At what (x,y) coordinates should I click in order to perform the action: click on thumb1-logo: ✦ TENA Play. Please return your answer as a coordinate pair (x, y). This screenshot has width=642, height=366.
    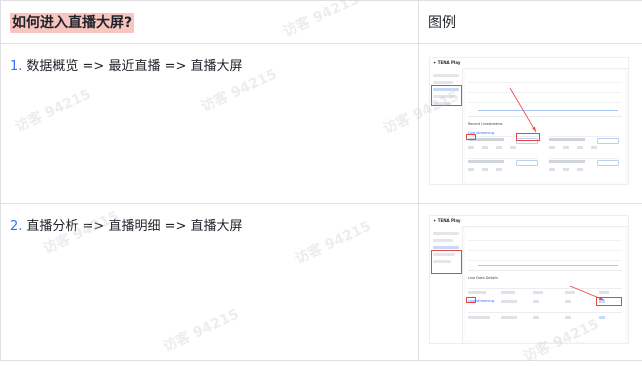
    Looking at the image, I should click on (447, 62).